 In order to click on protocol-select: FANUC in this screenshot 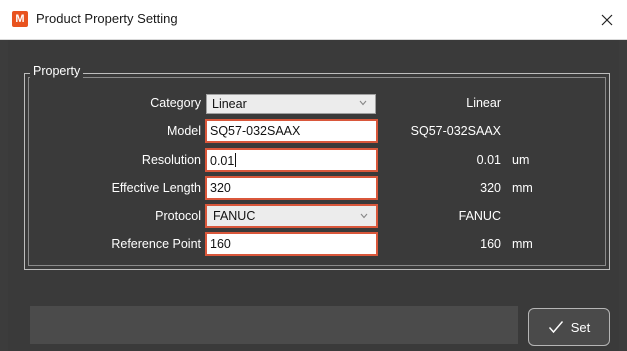, I will do `click(291, 216)`.